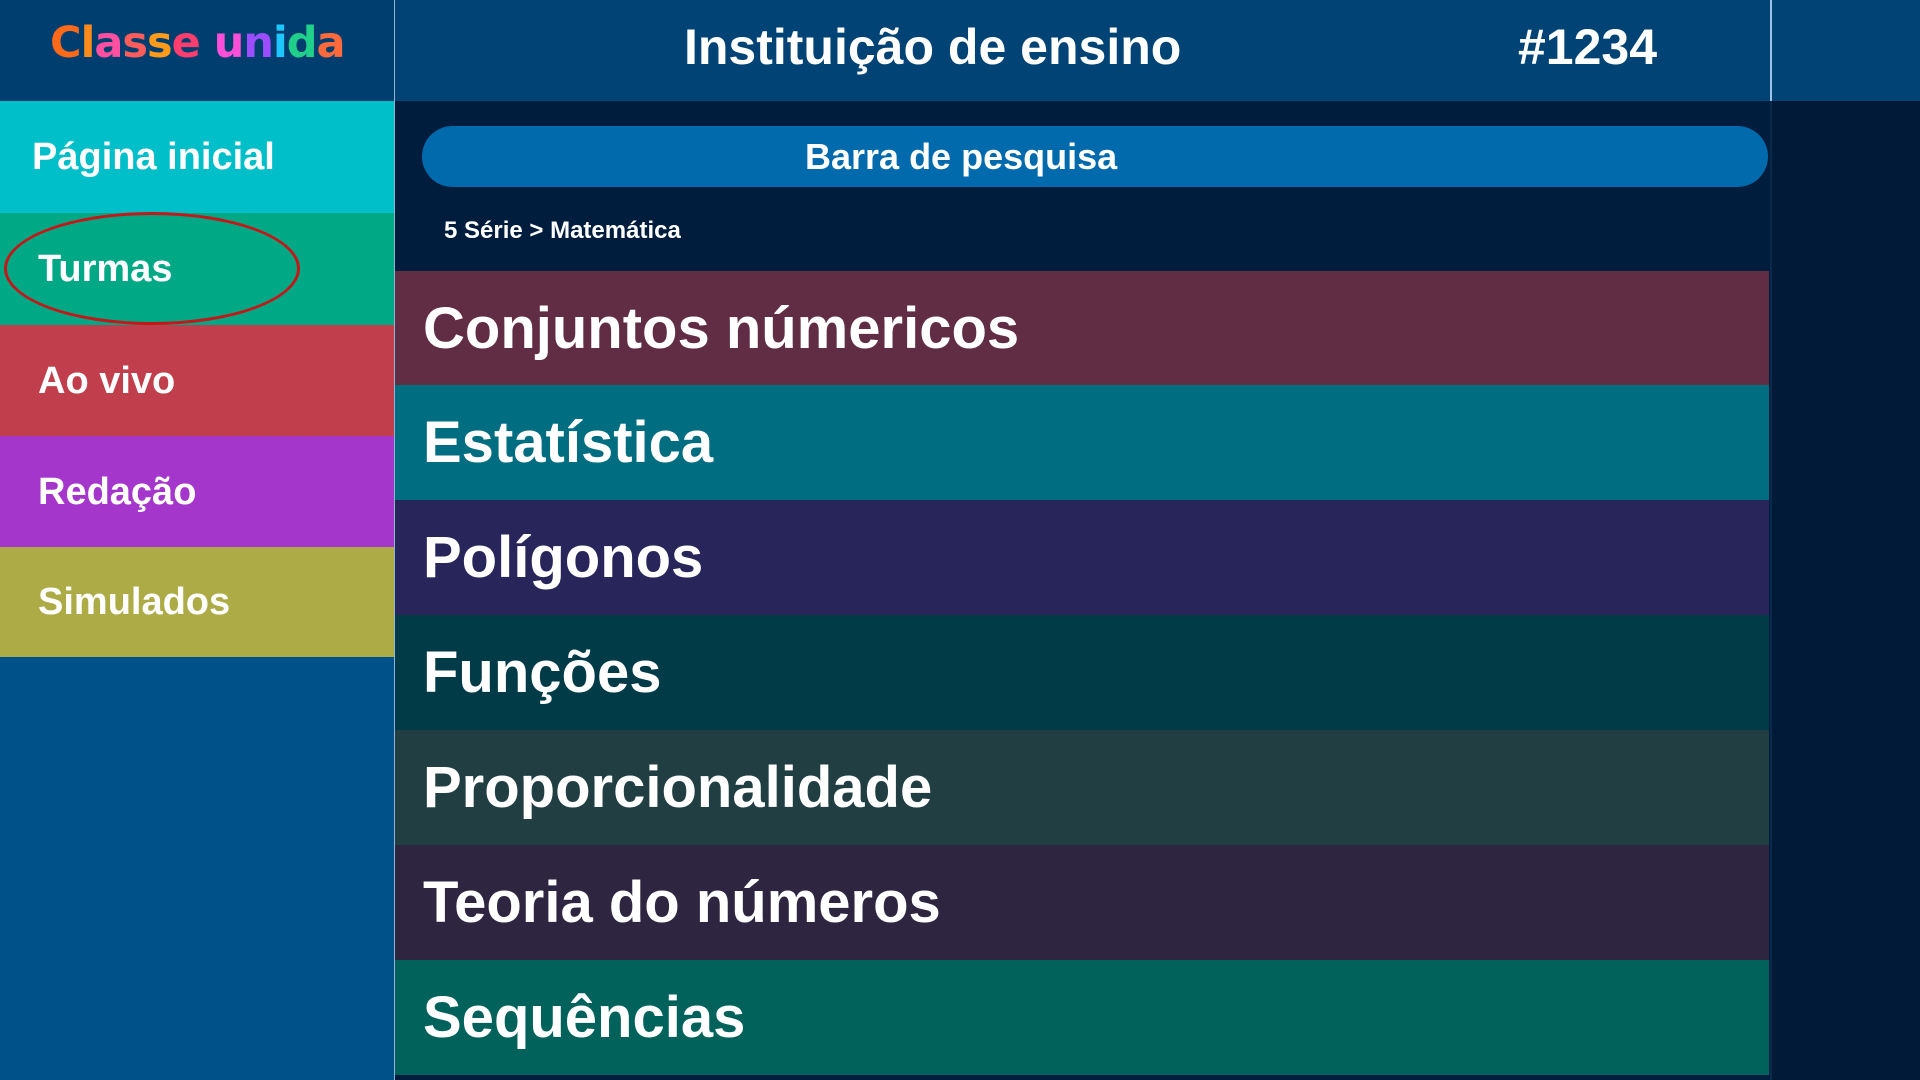  I want to click on search-input: Barra de pesquisa, so click(1095, 156).